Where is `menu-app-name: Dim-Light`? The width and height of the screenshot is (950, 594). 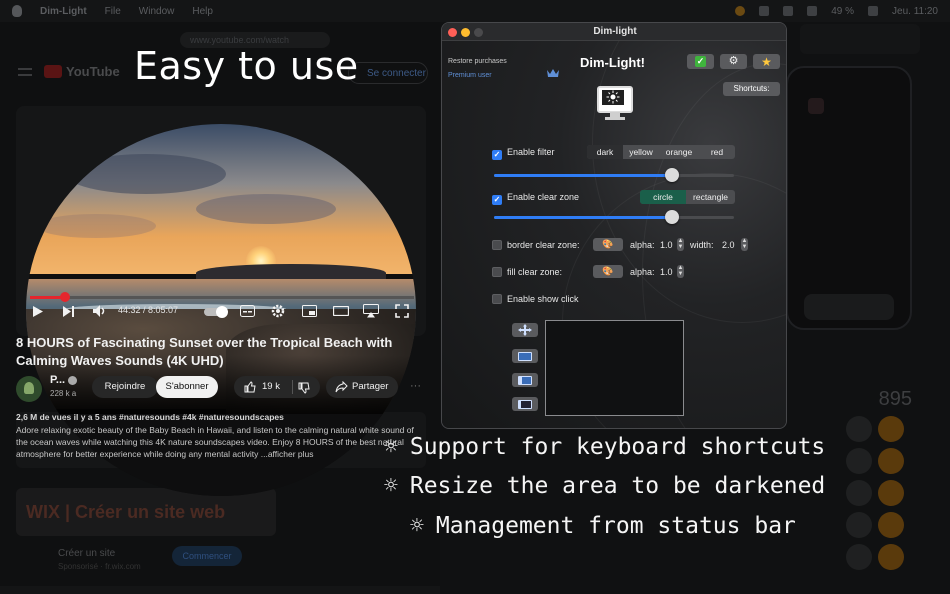 menu-app-name: Dim-Light is located at coordinates (63, 11).